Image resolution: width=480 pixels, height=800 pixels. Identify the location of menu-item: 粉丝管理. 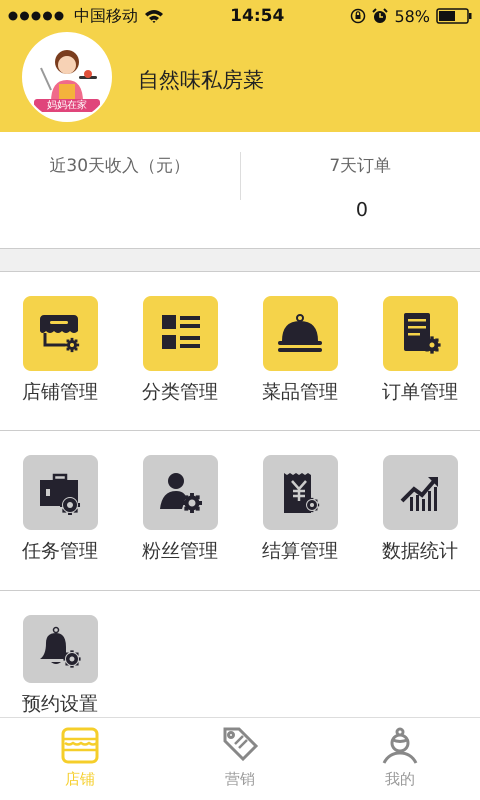
(180, 510).